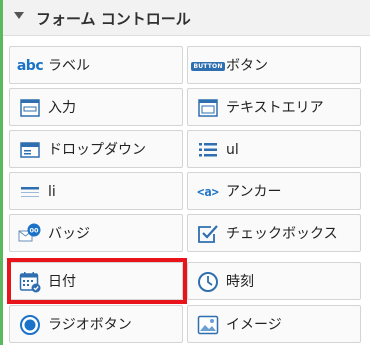  I want to click on control-ul: ul, so click(274, 149).